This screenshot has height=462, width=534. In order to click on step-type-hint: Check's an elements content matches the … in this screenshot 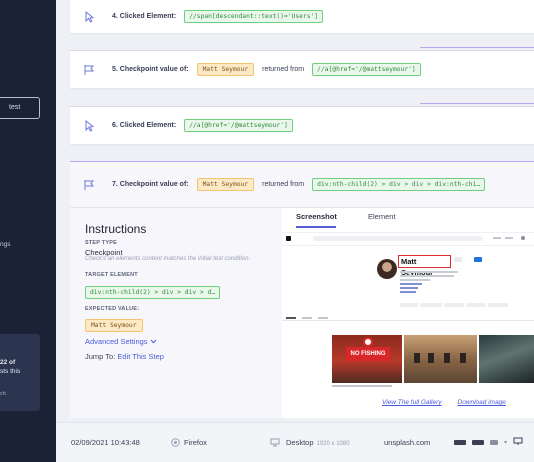, I will do `click(168, 259)`.